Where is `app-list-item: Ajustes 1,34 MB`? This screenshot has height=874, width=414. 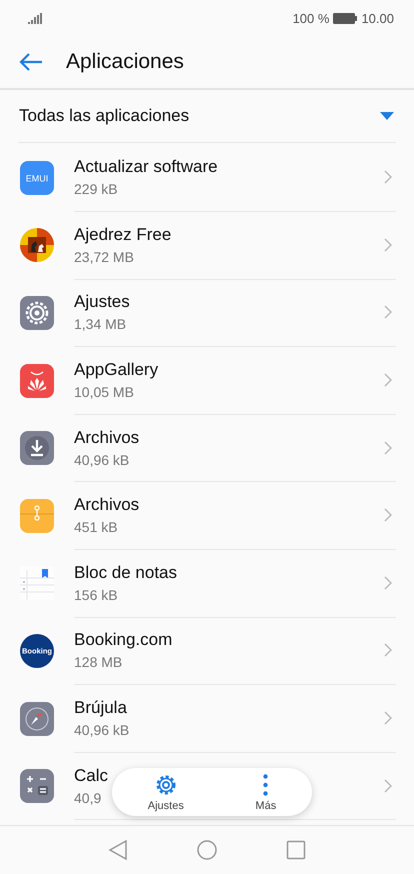 app-list-item: Ajustes 1,34 MB is located at coordinates (207, 313).